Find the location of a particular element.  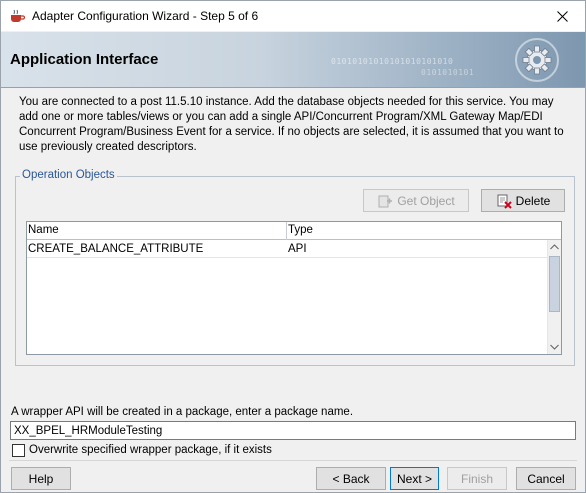

close-button is located at coordinates (562, 16).